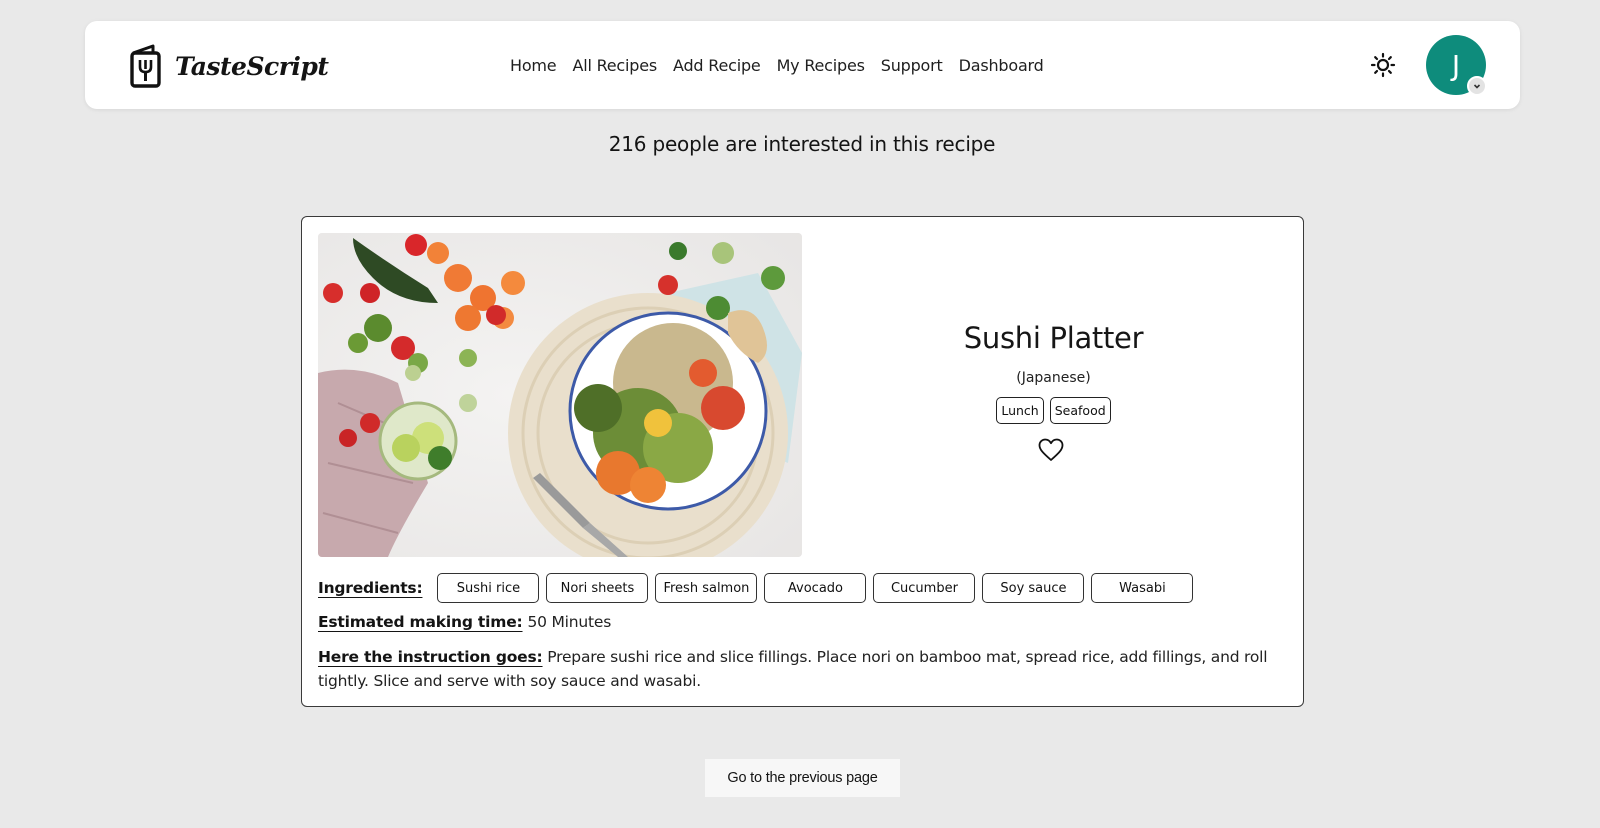 Image resolution: width=1600 pixels, height=828 pixels. What do you see at coordinates (912, 65) in the screenshot?
I see `nav-link-support: Support` at bounding box center [912, 65].